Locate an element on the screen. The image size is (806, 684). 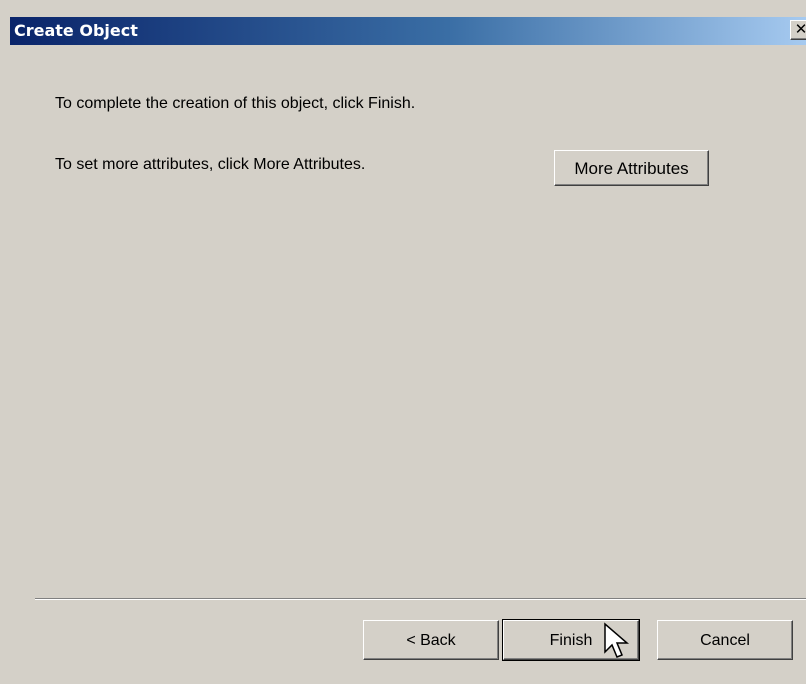
dialog-title: Create Object is located at coordinates (76, 30).